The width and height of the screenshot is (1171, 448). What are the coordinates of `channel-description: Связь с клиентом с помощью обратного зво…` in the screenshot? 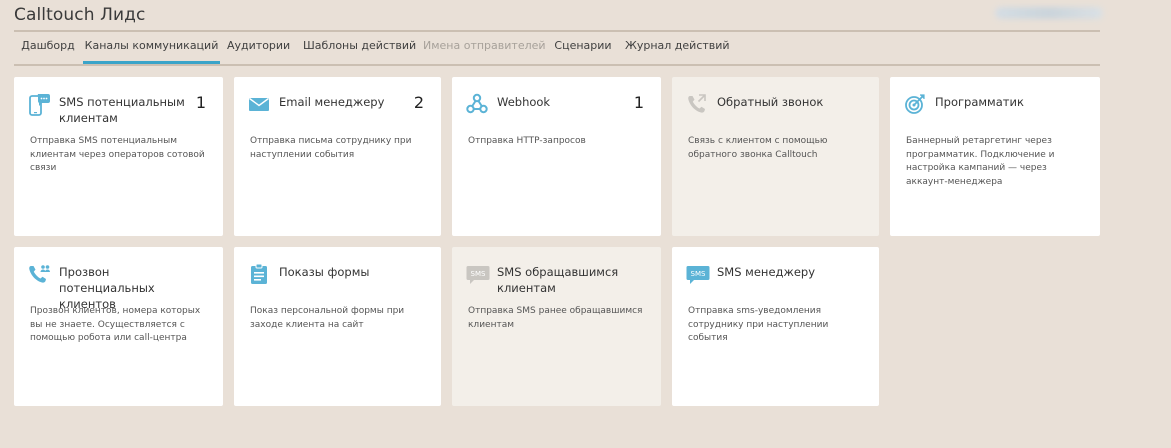 It's located at (758, 148).